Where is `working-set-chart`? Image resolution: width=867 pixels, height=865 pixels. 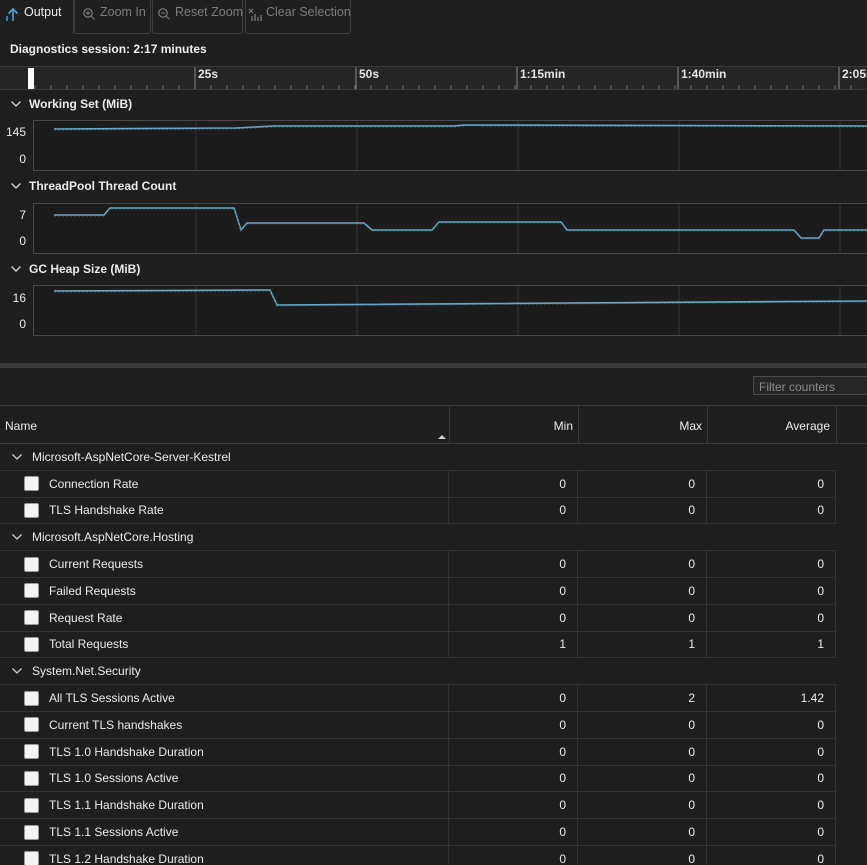 working-set-chart is located at coordinates (450, 145).